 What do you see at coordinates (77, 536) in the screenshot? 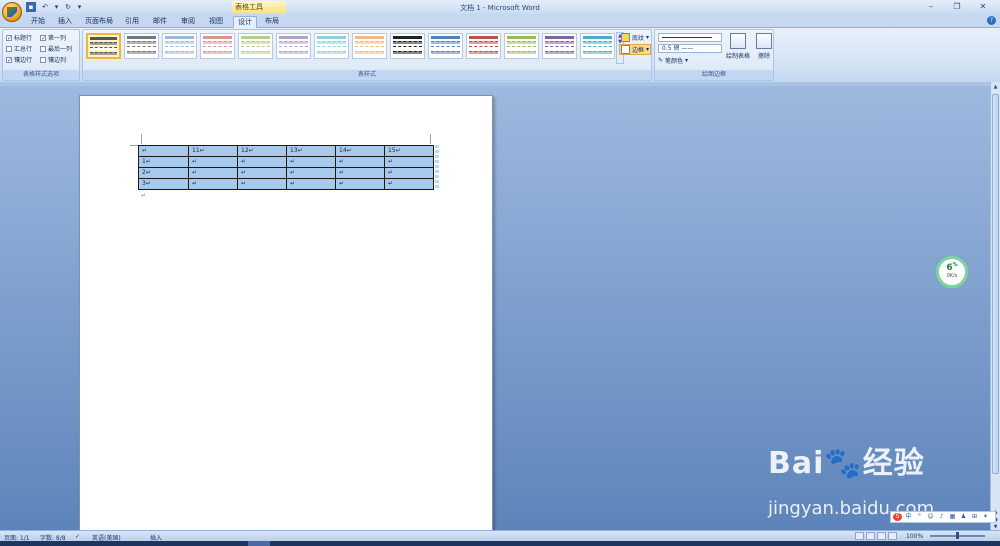
I see `proofing-icon: ✓` at bounding box center [77, 536].